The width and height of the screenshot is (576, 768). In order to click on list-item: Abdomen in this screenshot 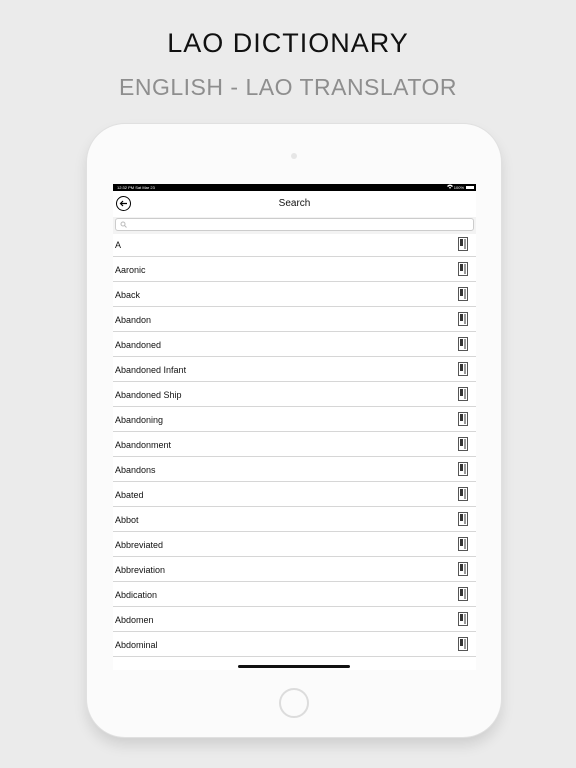, I will do `click(294, 619)`.